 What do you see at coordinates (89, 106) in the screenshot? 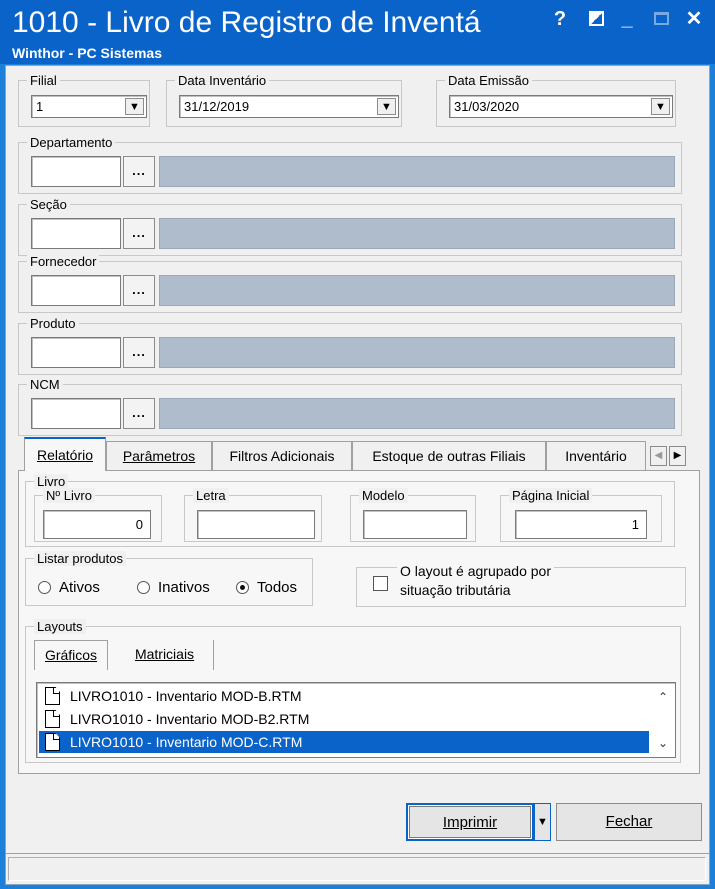
I see `filial-combo: 1 ▼` at bounding box center [89, 106].